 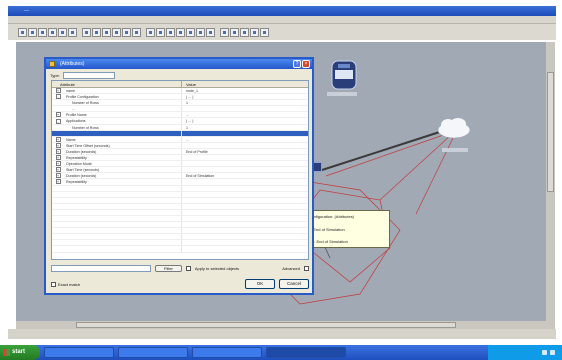 What do you see at coordinates (344, 75) in the screenshot?
I see `router-icon` at bounding box center [344, 75].